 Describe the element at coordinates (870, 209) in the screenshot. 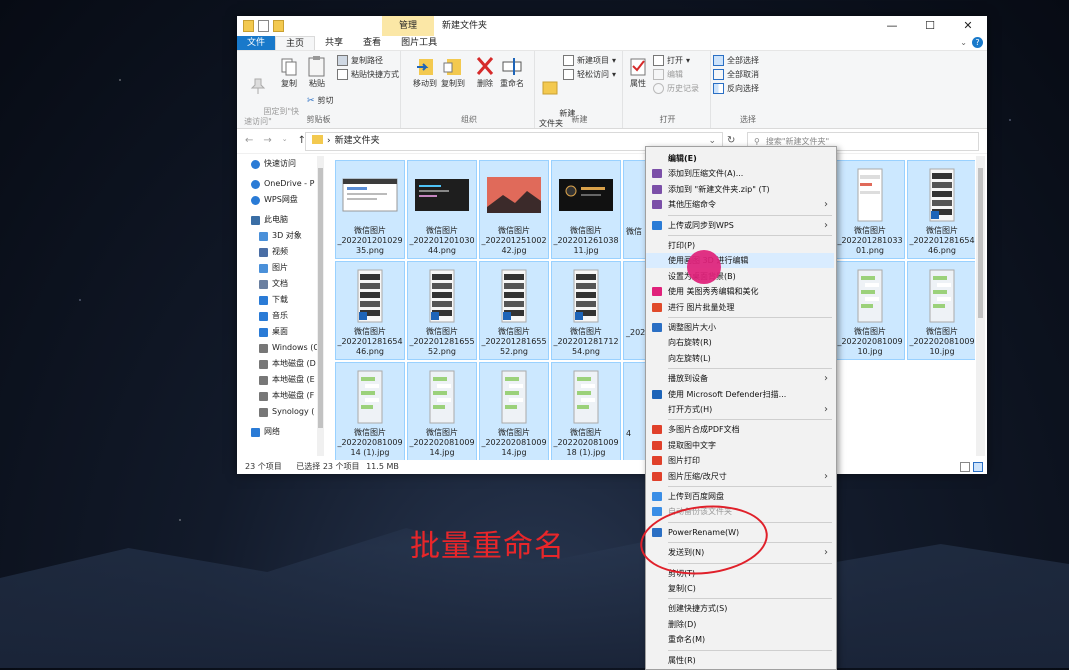

I see `file-item: 微信图片 _202201281033 01.png` at that location.